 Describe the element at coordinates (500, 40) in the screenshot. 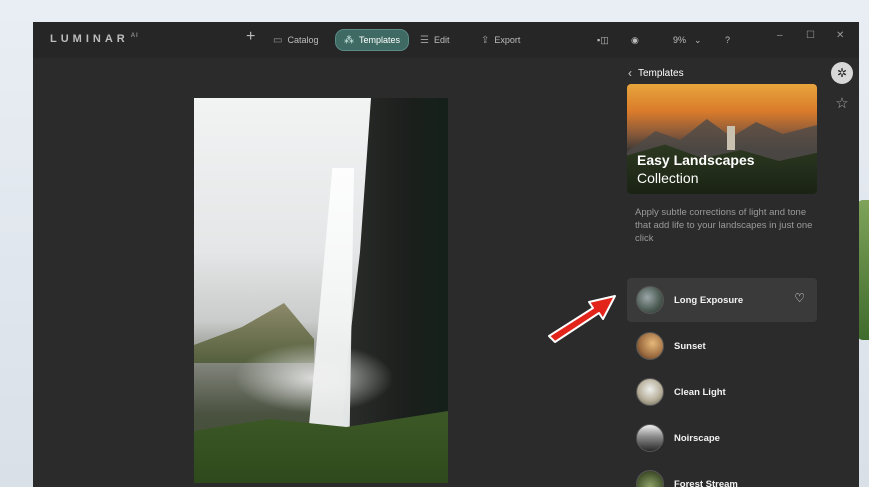

I see `tab-export: ⇪ Export` at that location.